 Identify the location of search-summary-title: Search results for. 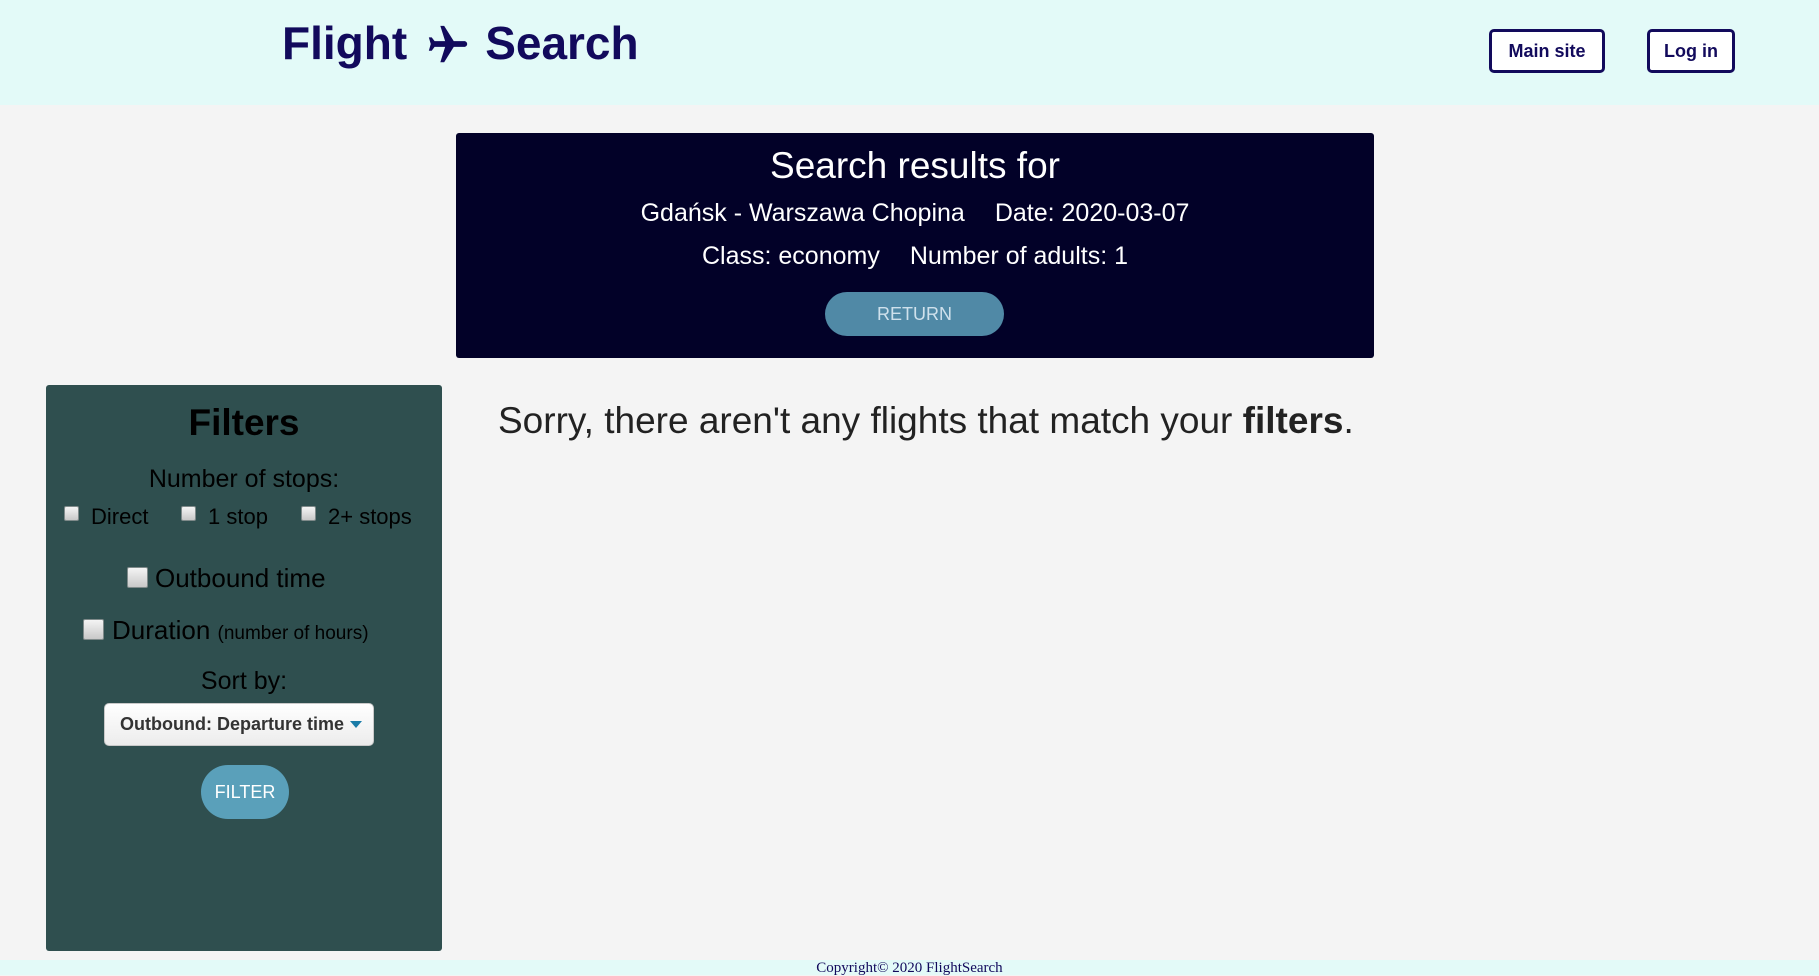
(915, 165).